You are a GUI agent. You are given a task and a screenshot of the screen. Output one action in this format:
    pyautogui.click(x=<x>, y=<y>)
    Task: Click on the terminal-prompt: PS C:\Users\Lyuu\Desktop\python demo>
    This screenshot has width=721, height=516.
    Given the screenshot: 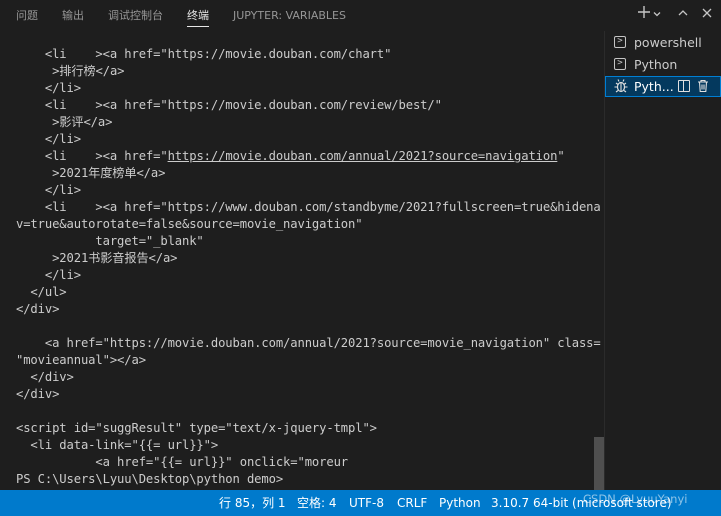 What is the action you would take?
    pyautogui.click(x=150, y=479)
    